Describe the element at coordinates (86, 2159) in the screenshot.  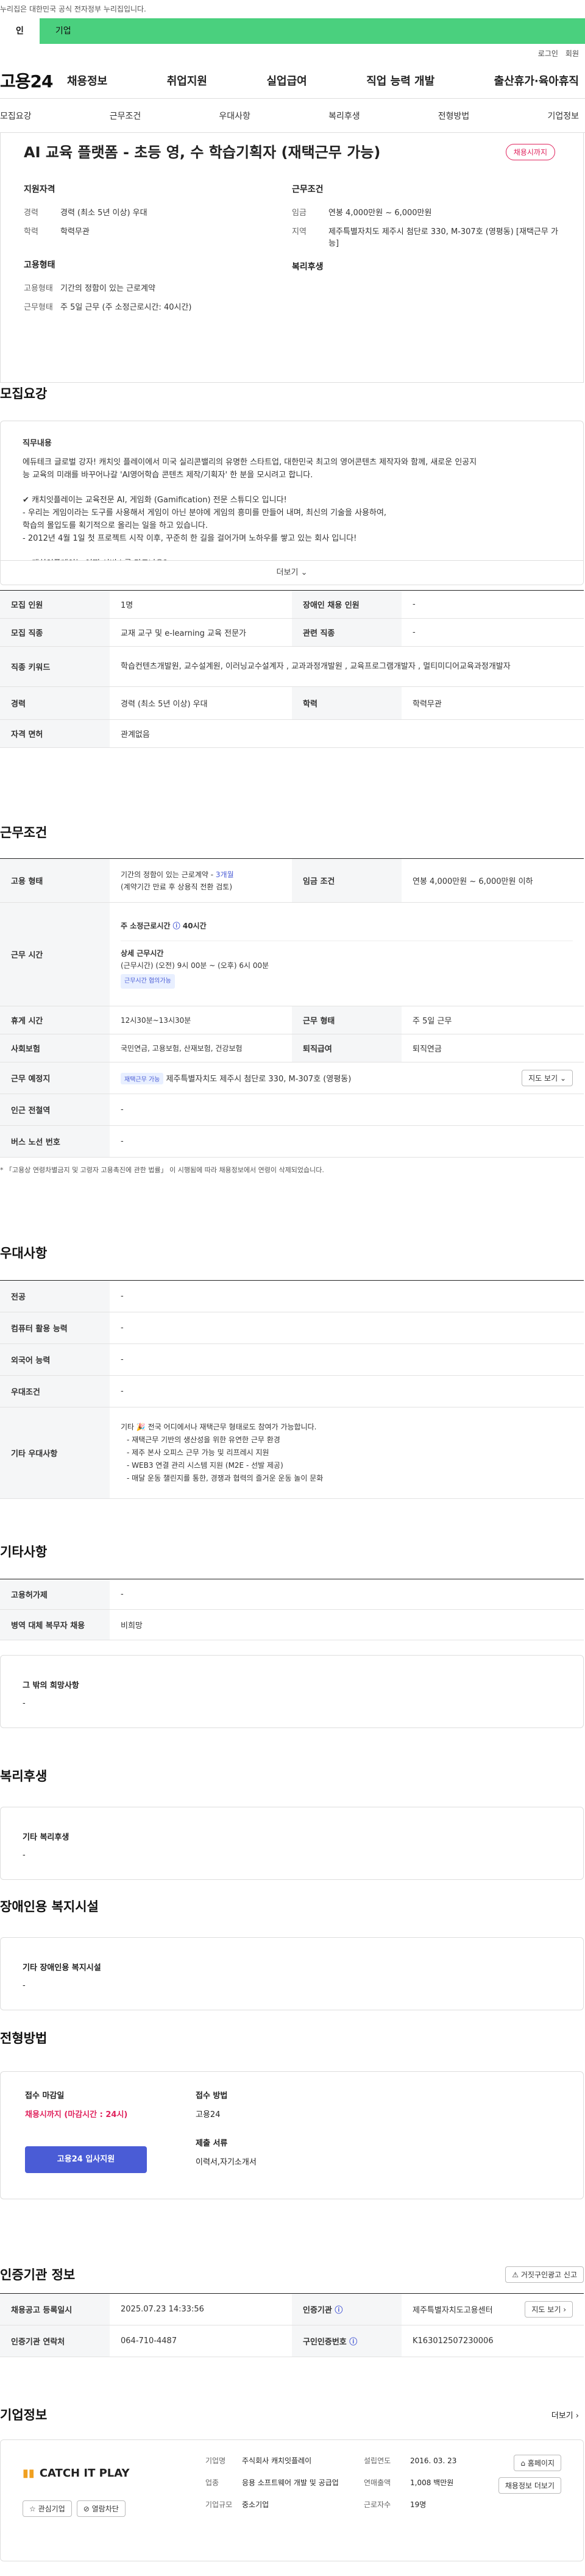
I see `apply-button: 고용24 입사지원` at that location.